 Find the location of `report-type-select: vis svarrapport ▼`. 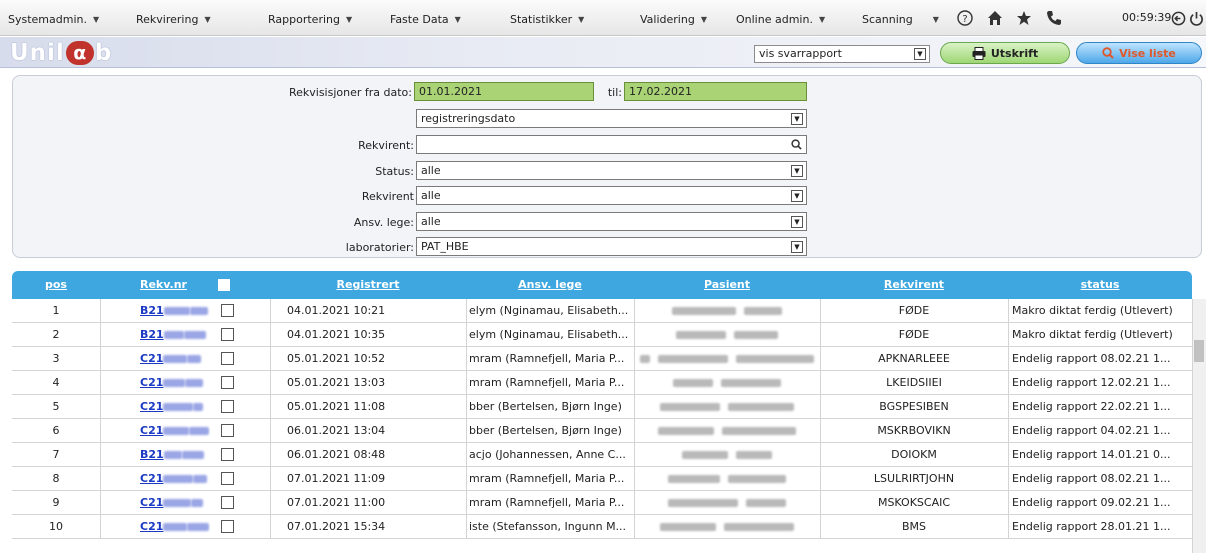

report-type-select: vis svarrapport ▼ is located at coordinates (842, 54).